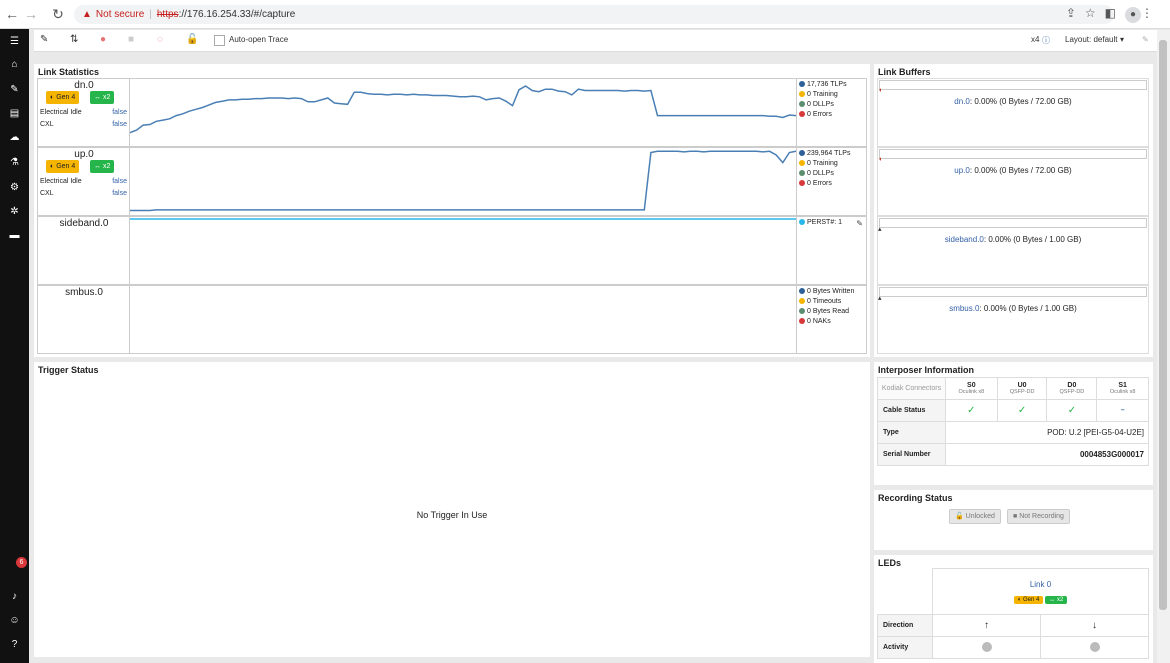 Image resolution: width=1170 pixels, height=663 pixels. Describe the element at coordinates (14, 620) in the screenshot. I see `user-icon: ☺` at that location.